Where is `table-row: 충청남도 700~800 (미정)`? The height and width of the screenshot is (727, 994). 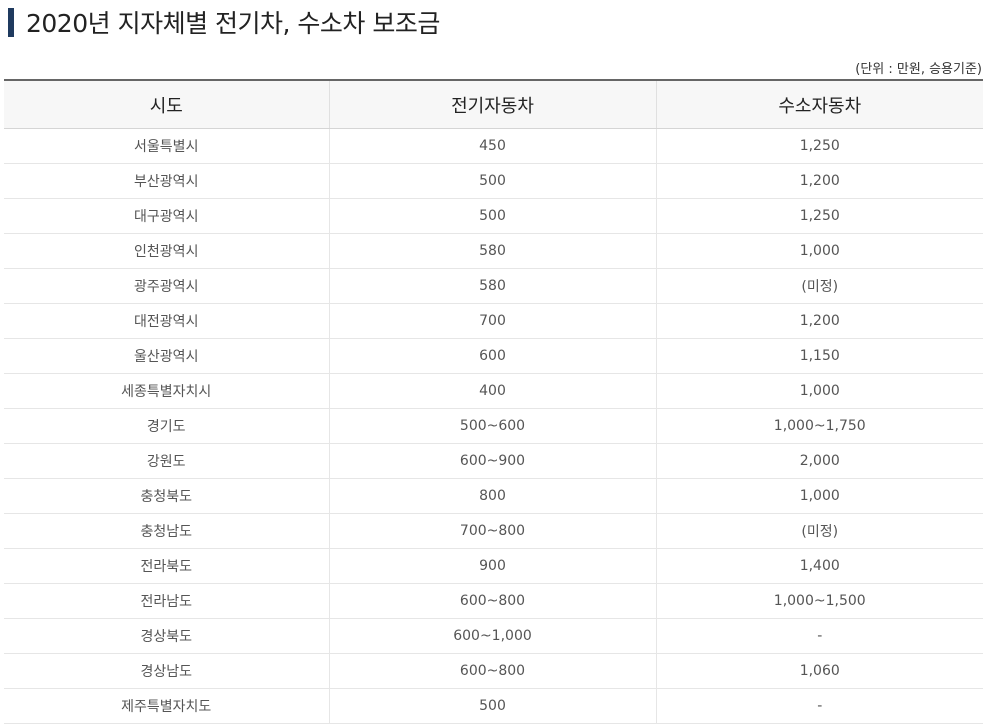 table-row: 충청남도 700~800 (미정) is located at coordinates (493, 531).